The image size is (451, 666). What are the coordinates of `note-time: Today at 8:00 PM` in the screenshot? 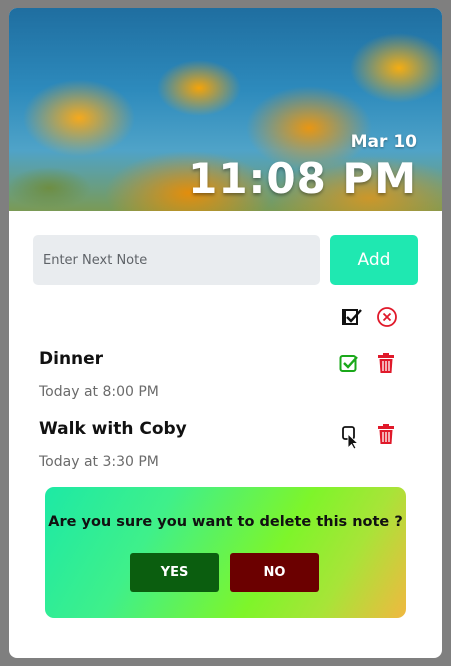 It's located at (99, 392).